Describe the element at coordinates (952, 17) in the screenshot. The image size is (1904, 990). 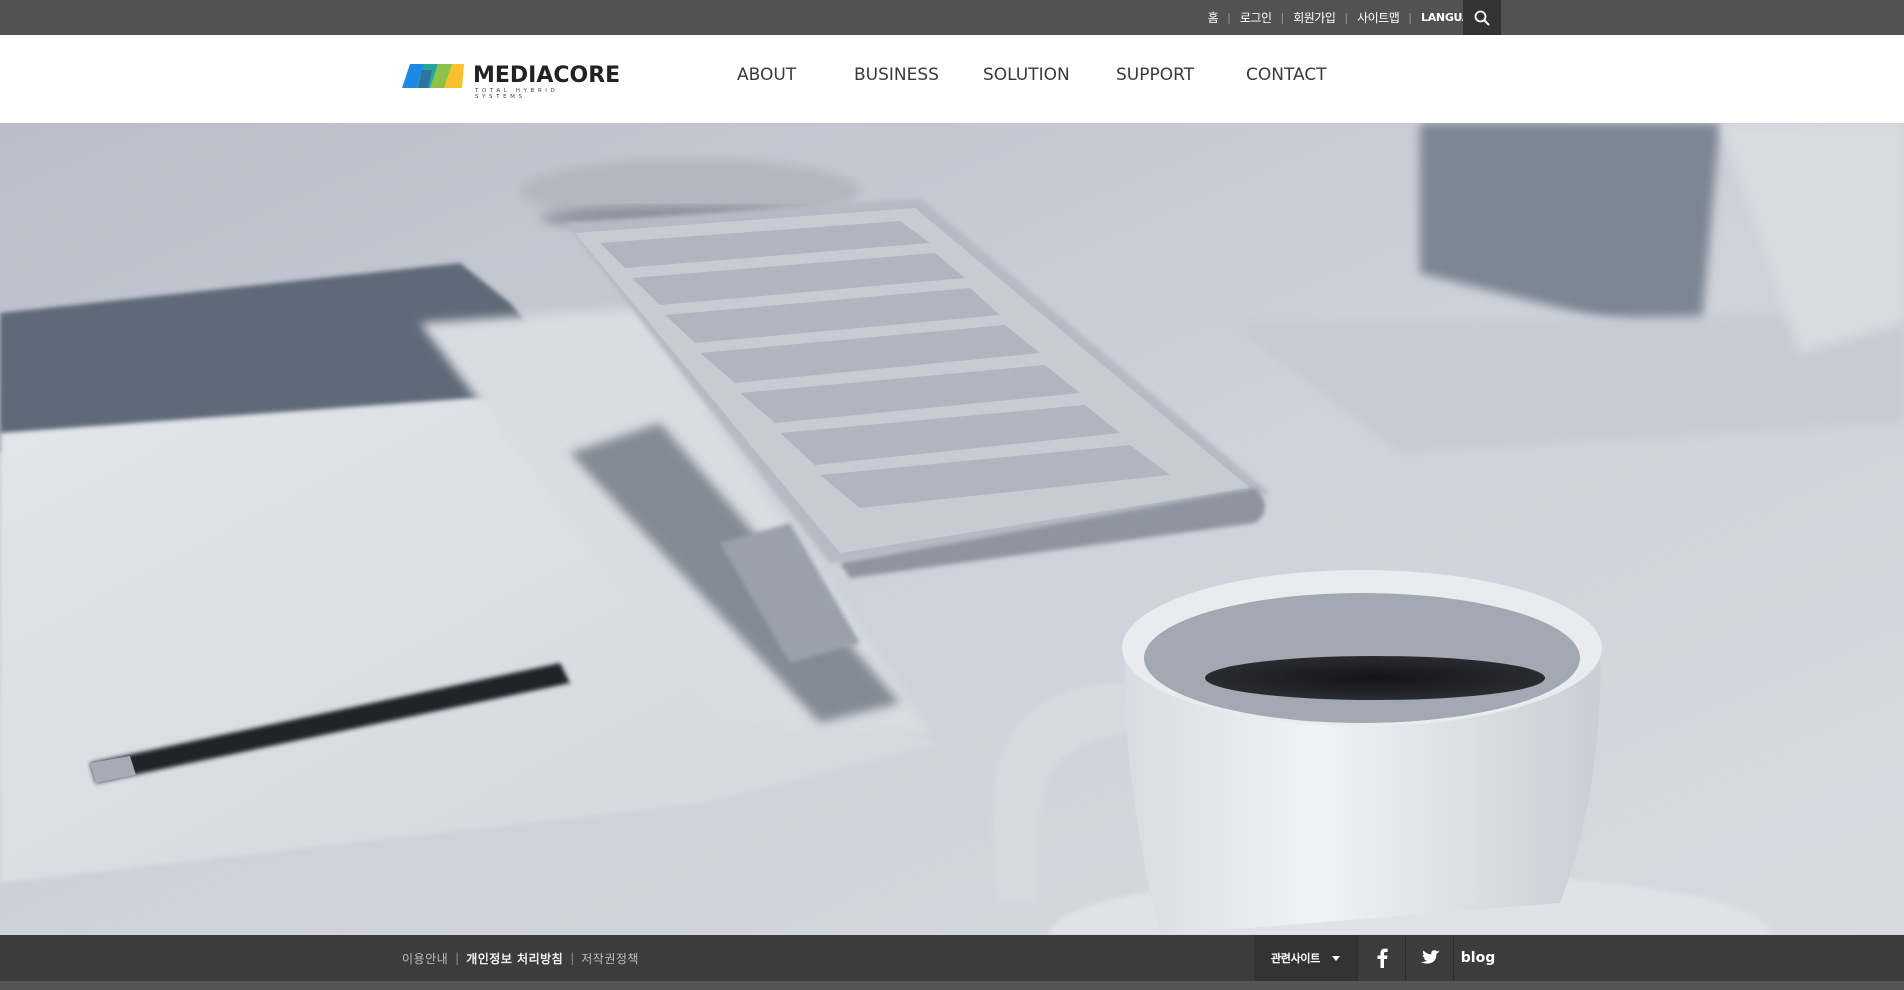
I see `utility-bar: 홈 | 로그인 | 회원가입 | 사이트맵 | LANGUAGE` at that location.